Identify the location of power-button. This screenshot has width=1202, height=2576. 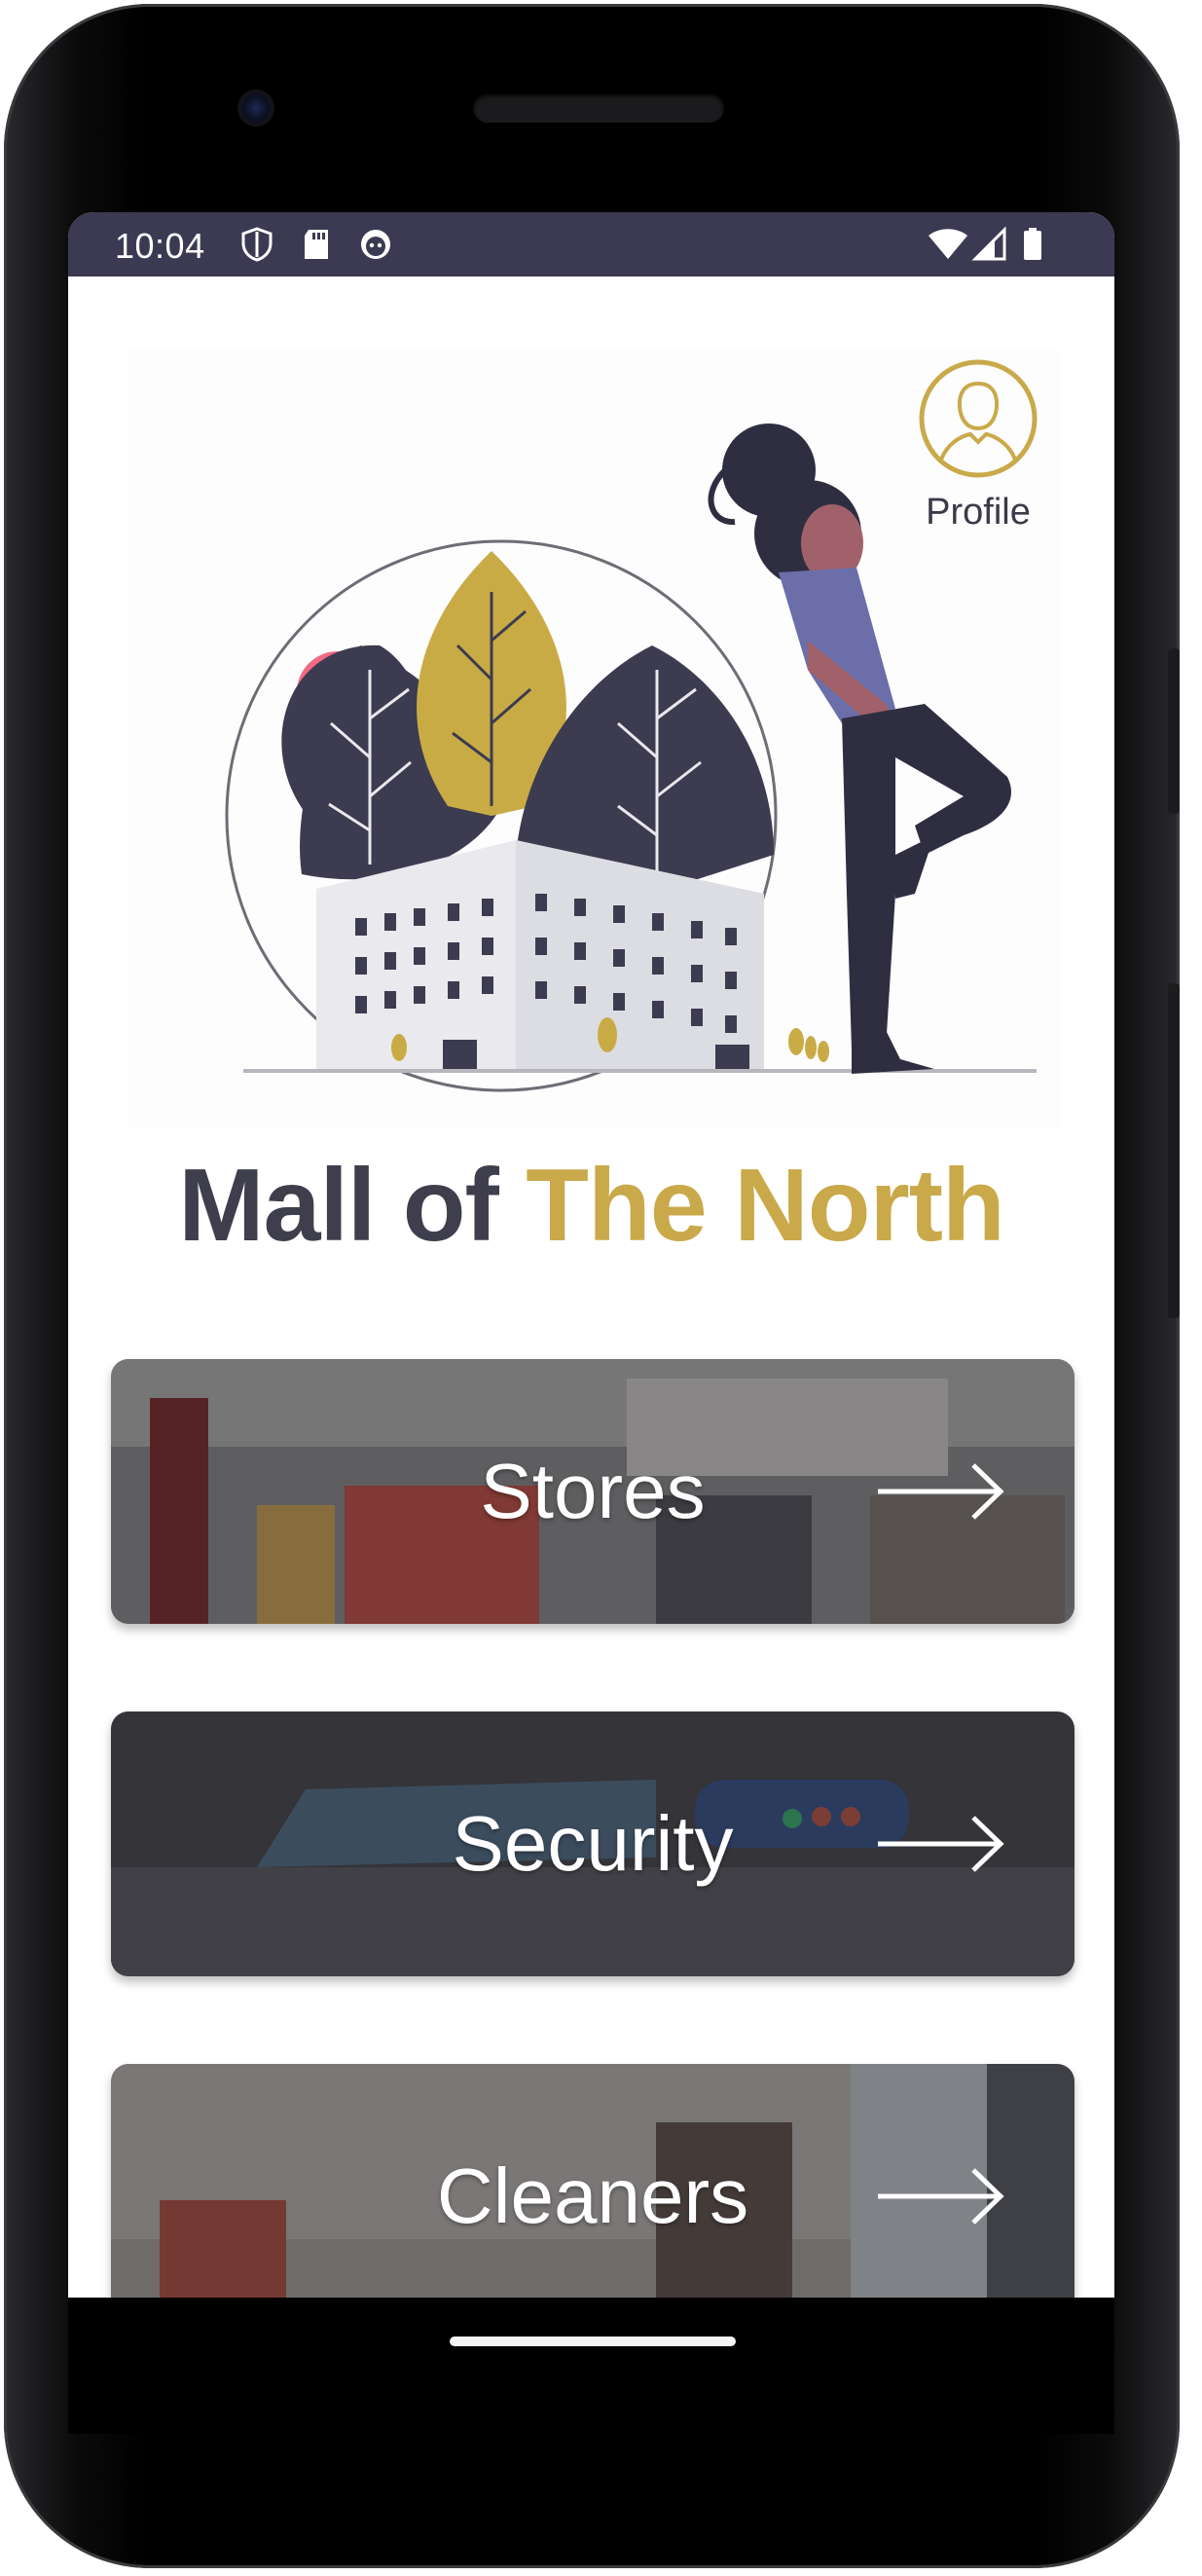
(1174, 731).